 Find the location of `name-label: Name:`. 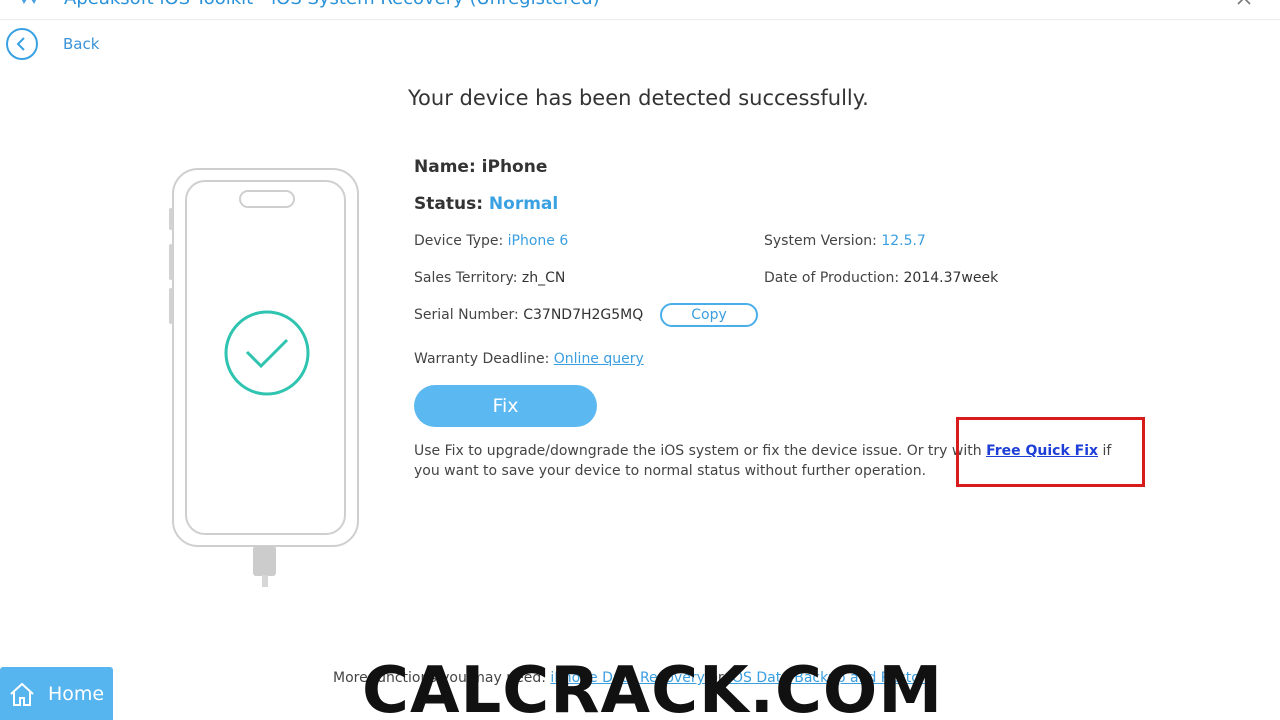

name-label: Name: is located at coordinates (445, 167).